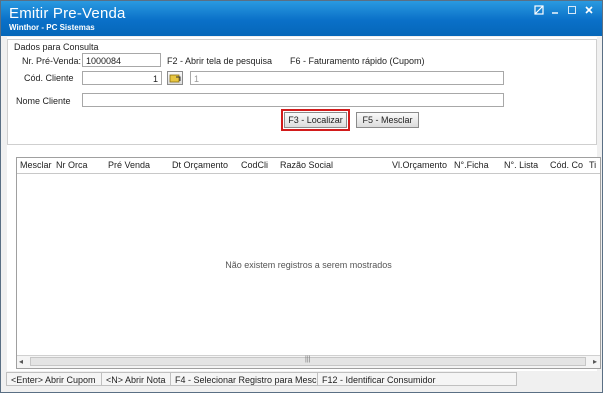  What do you see at coordinates (56, 47) in the screenshot?
I see `group-label: Dados para Consulta` at bounding box center [56, 47].